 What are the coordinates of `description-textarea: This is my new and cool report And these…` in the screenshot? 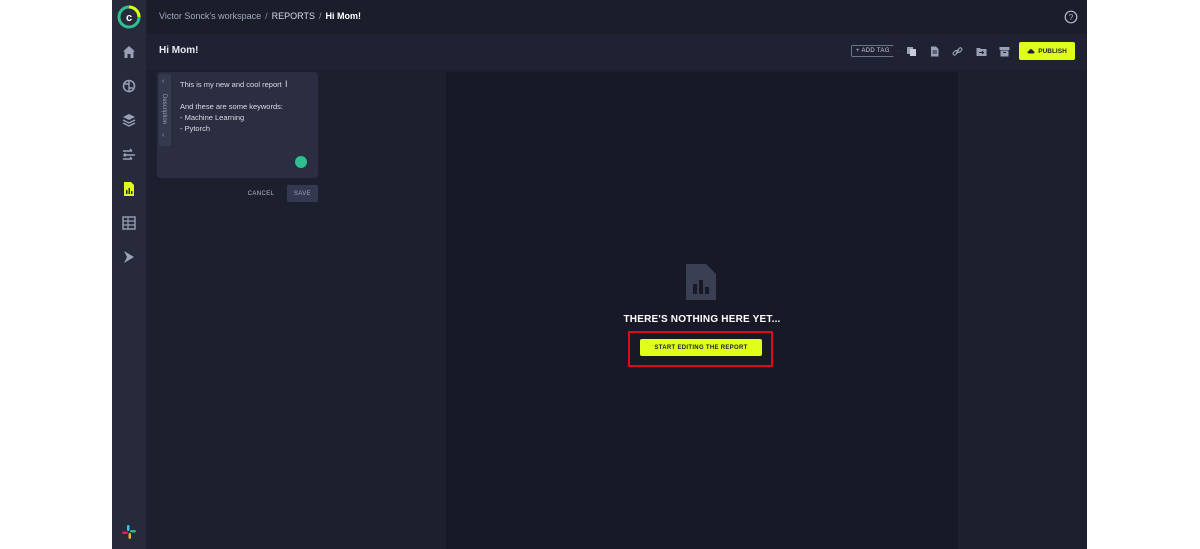 It's located at (231, 106).